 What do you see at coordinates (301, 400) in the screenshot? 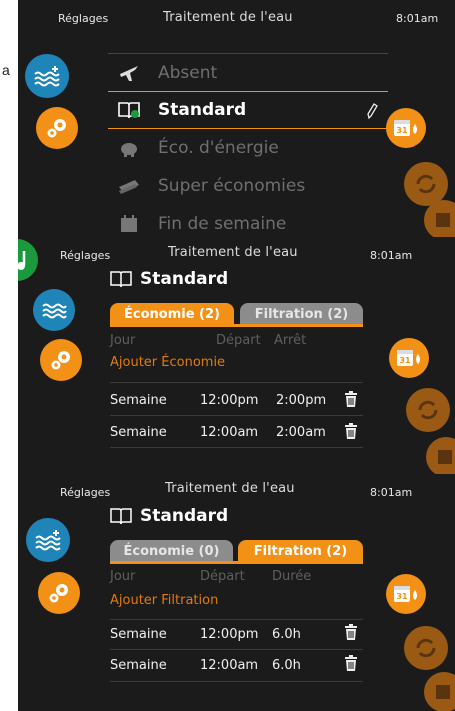
I see `row-stop: 2:00pm` at bounding box center [301, 400].